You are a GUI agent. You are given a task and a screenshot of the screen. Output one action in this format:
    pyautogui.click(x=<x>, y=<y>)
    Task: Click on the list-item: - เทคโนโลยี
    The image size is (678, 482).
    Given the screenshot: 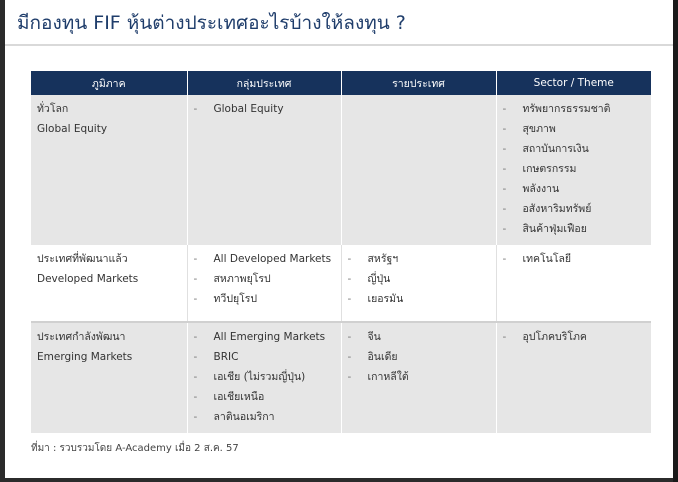 What is the action you would take?
    pyautogui.click(x=537, y=259)
    